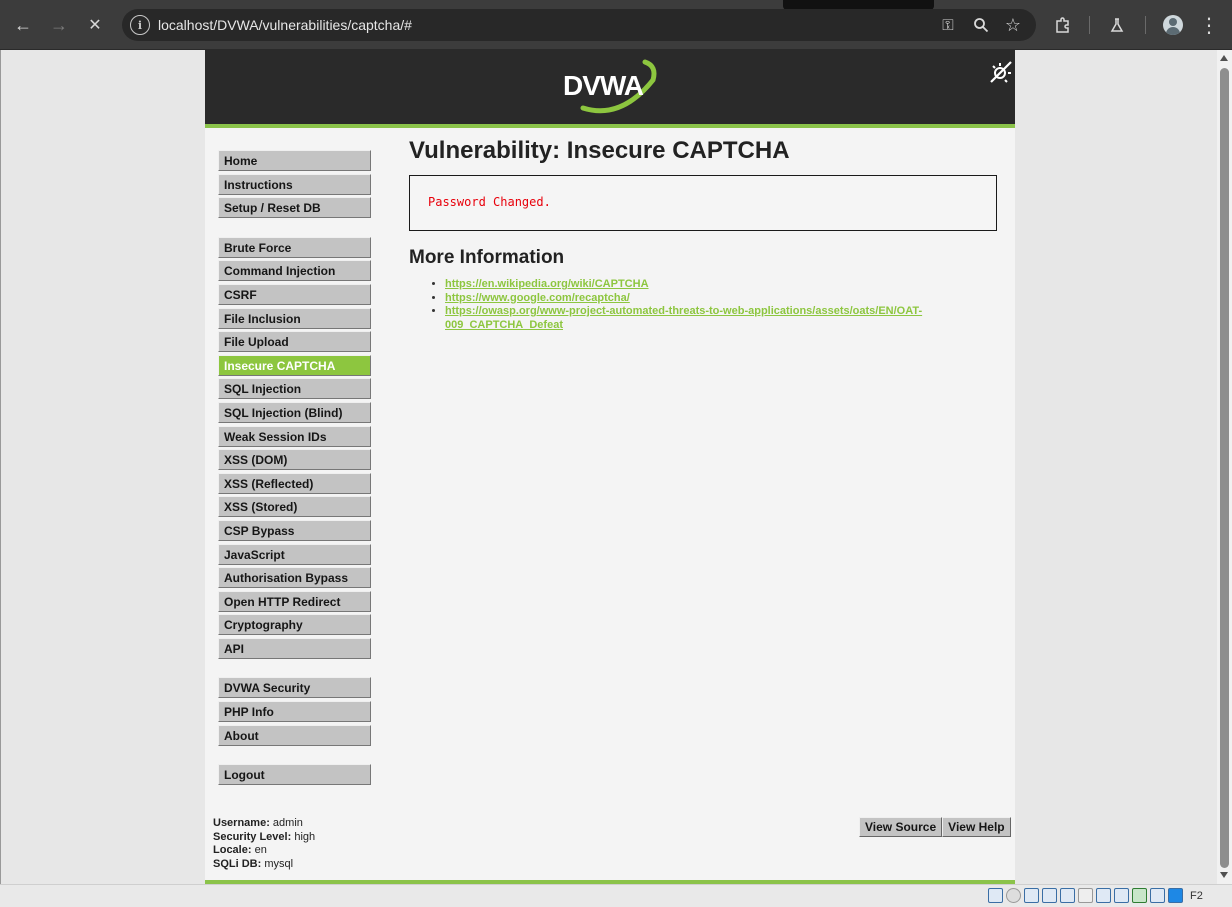 This screenshot has height=907, width=1232. Describe the element at coordinates (252, 836) in the screenshot. I see `security-level-label: Security Level:` at that location.